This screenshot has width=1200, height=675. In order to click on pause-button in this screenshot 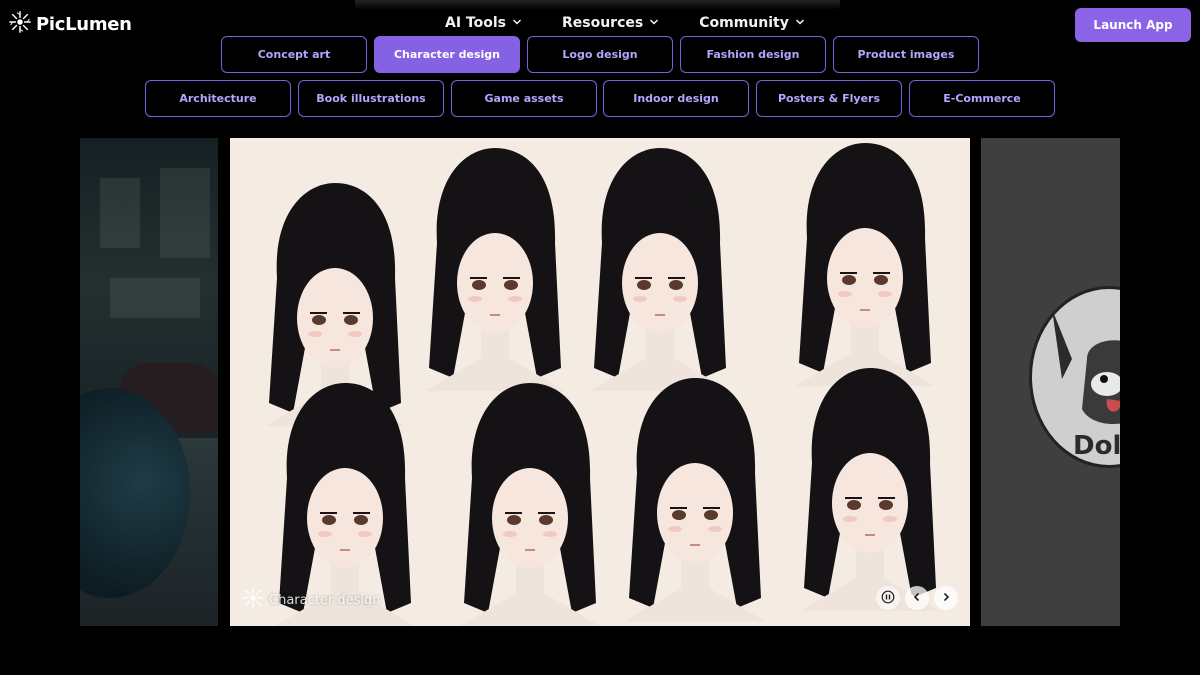, I will do `click(888, 598)`.